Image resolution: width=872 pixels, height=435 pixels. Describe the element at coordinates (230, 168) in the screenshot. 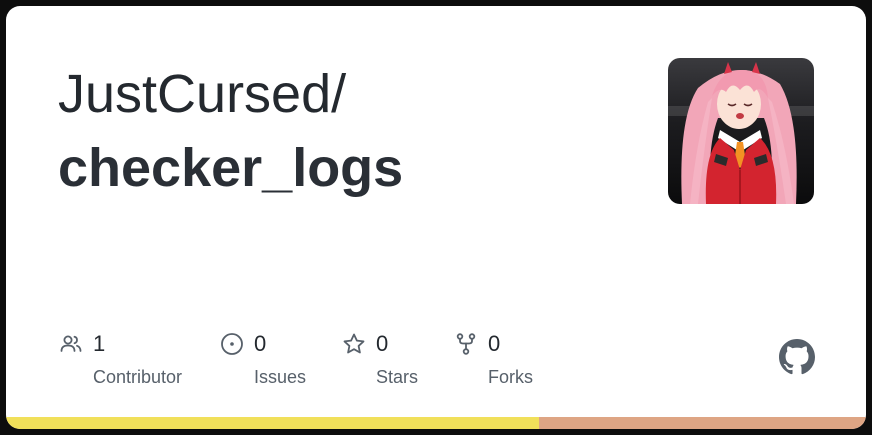

I see `repo-name: checker_logs` at that location.